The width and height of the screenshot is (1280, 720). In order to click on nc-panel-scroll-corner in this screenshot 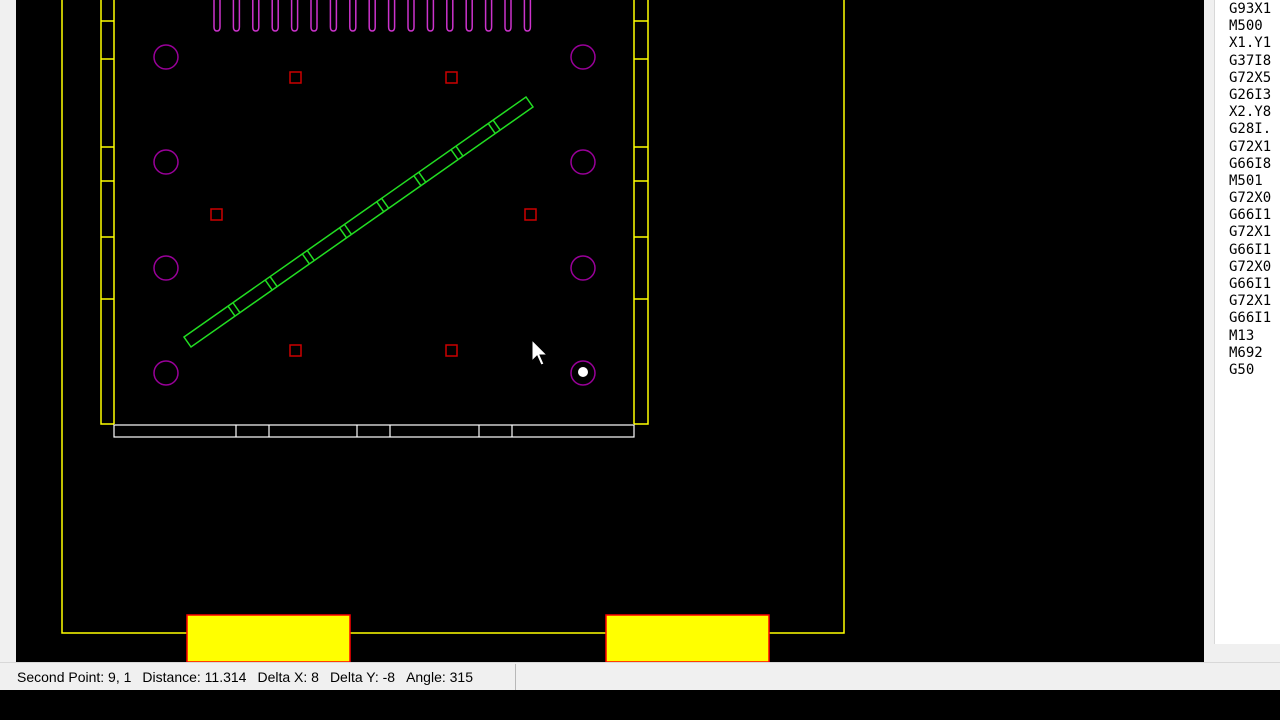, I will do `click(1247, 653)`.